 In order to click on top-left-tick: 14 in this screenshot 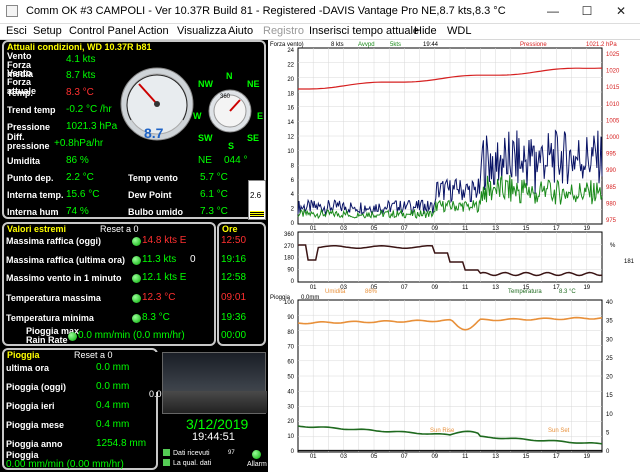, I will do `click(290, 123)`.